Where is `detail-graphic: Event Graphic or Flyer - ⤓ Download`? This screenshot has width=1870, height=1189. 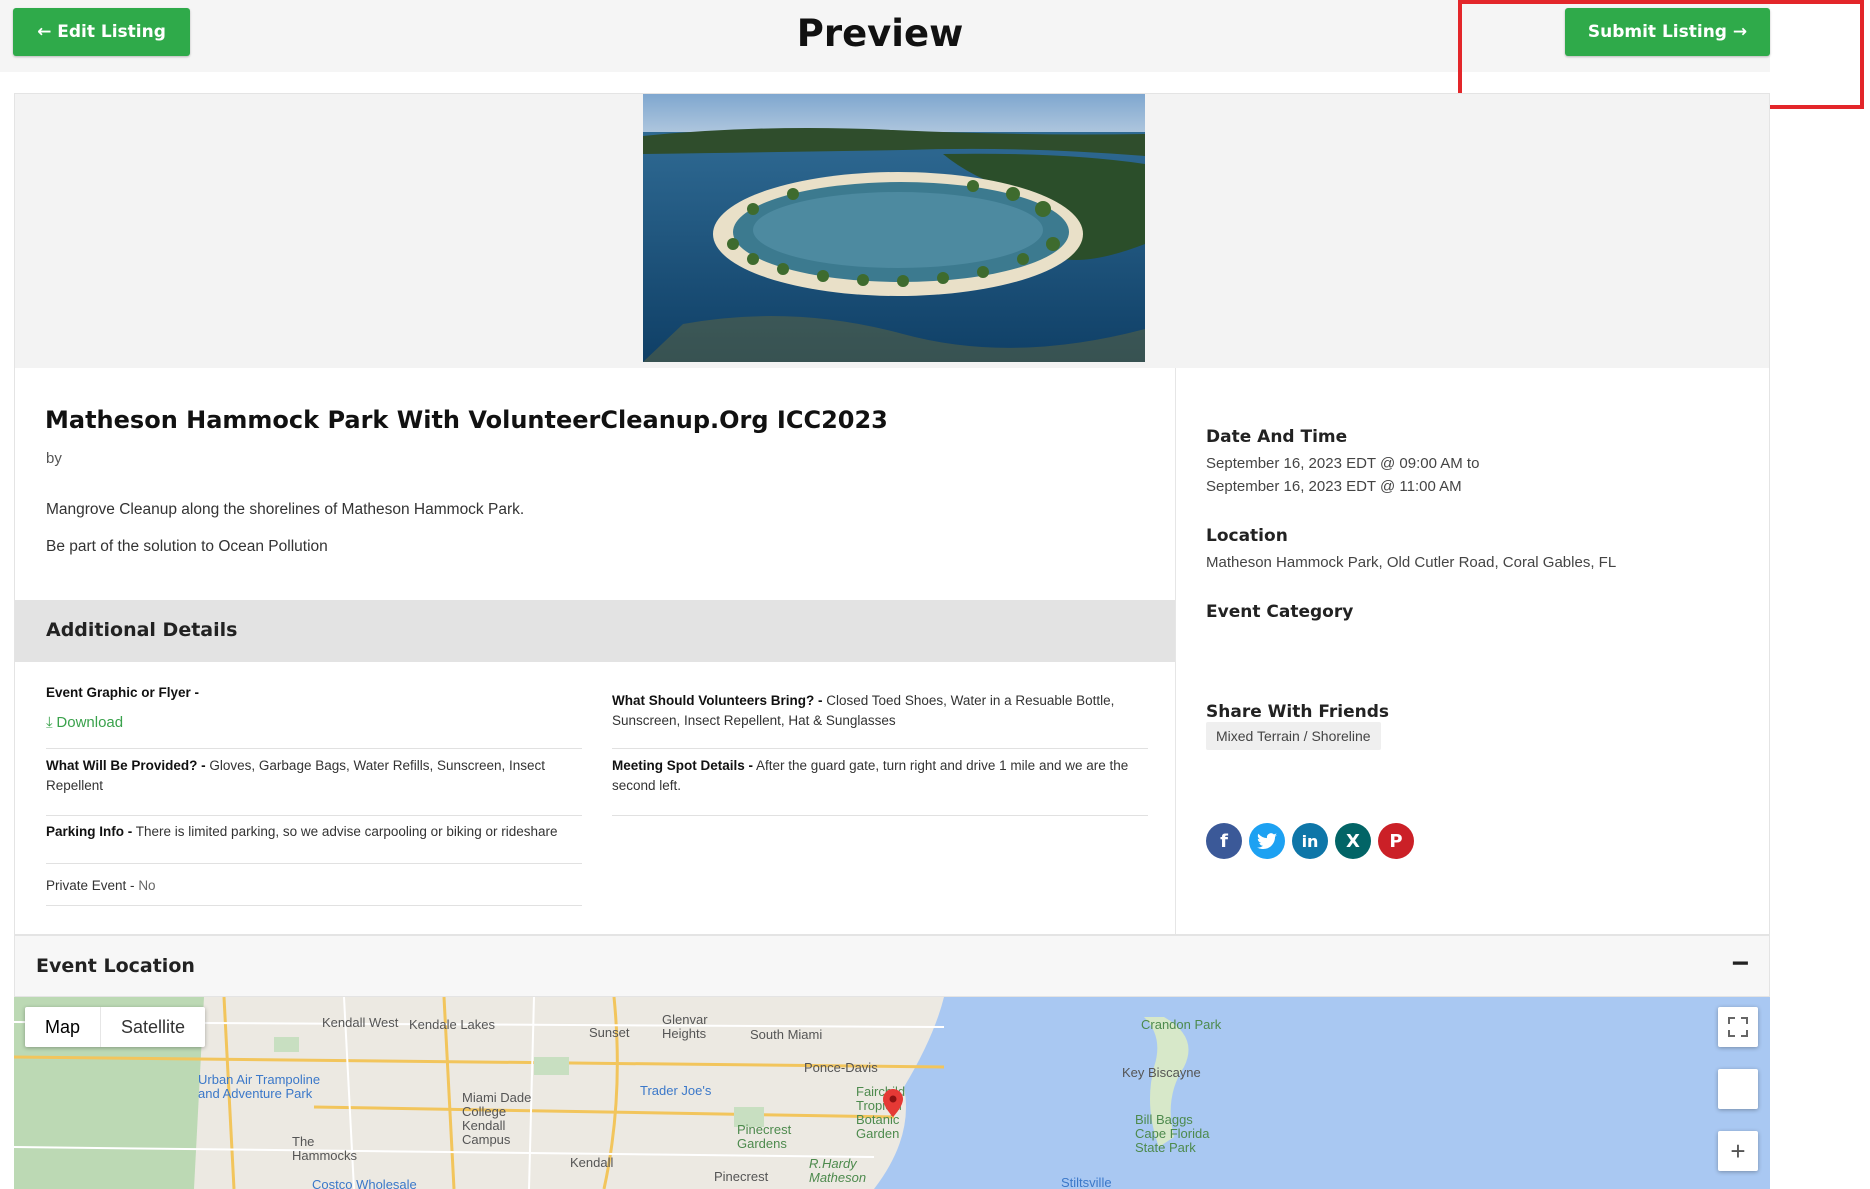
detail-graphic: Event Graphic or Flyer - ⤓ Download is located at coordinates (314, 716).